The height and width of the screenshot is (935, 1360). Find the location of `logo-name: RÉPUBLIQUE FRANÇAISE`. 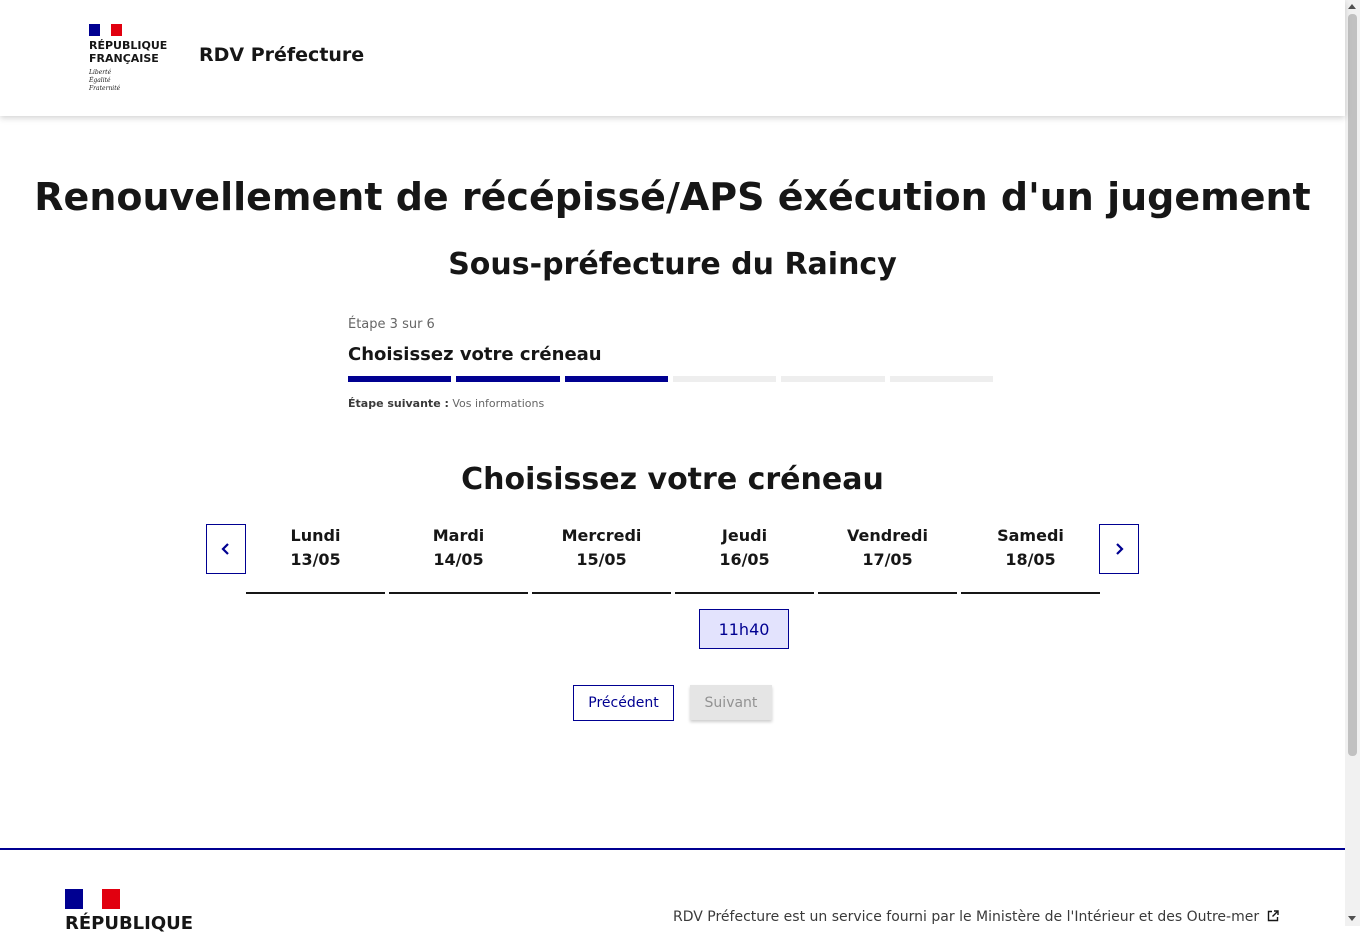

logo-name: RÉPUBLIQUE FRANÇAISE is located at coordinates (134, 52).